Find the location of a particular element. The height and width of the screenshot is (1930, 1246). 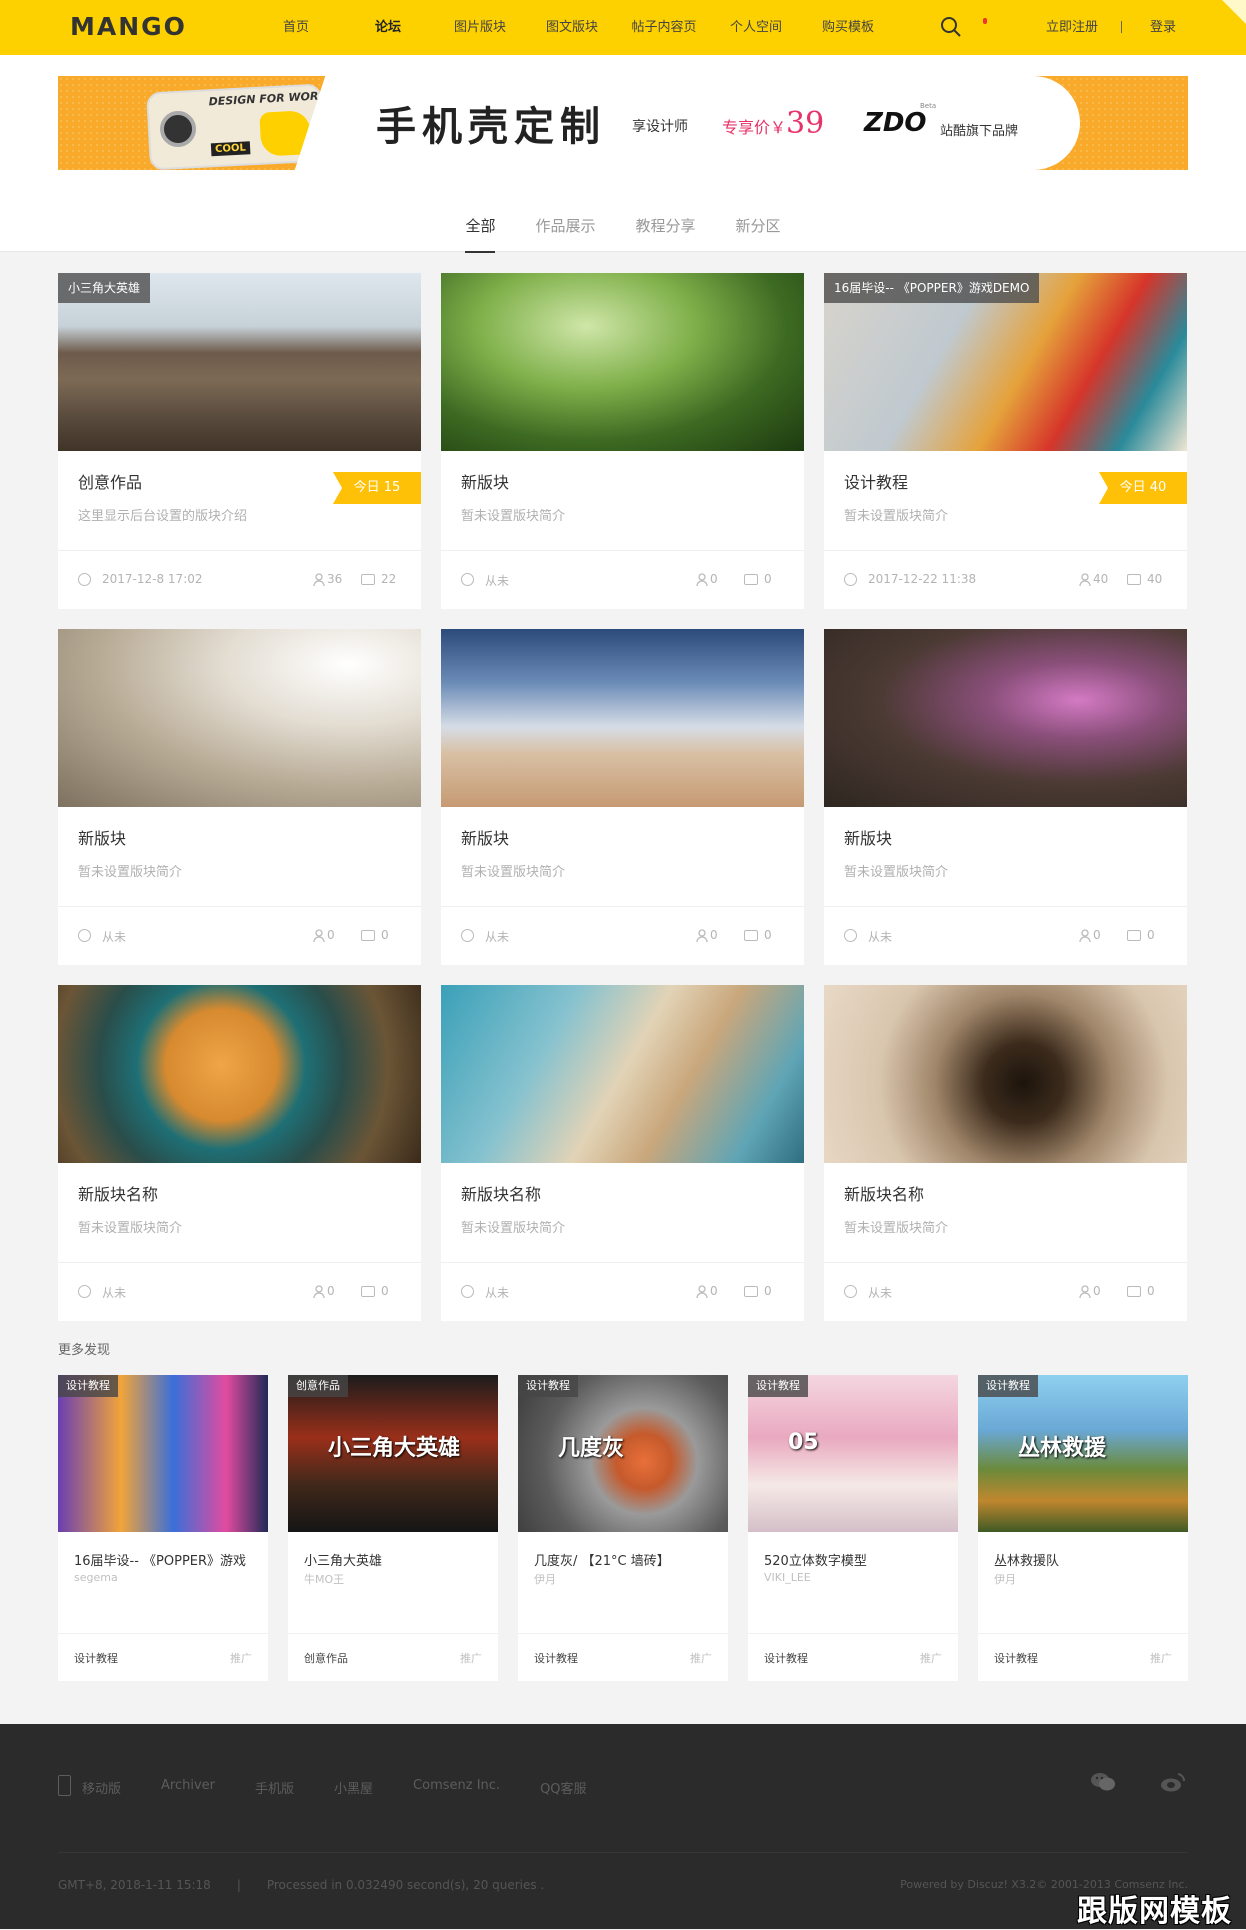

discover-card-author: segema is located at coordinates (96, 1577).